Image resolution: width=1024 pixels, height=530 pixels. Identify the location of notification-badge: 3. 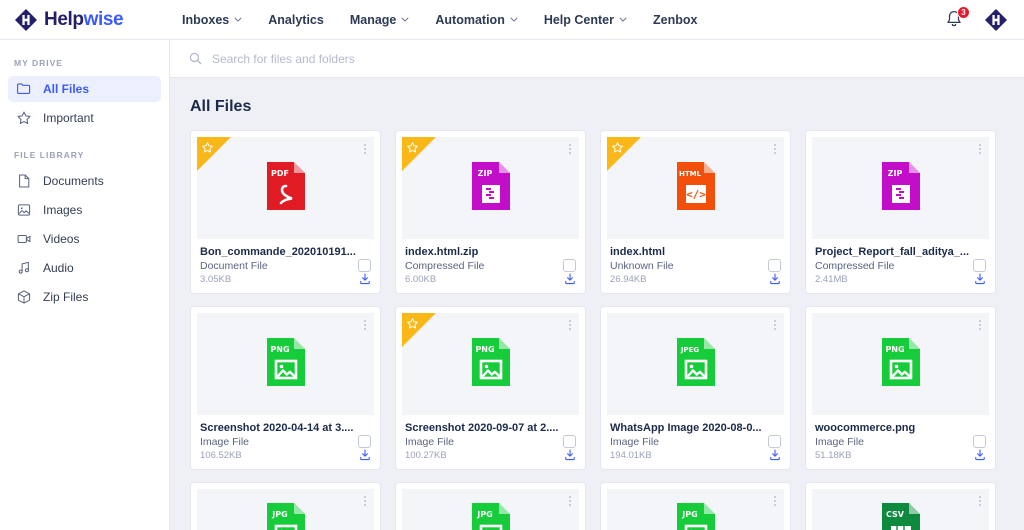
(963, 12).